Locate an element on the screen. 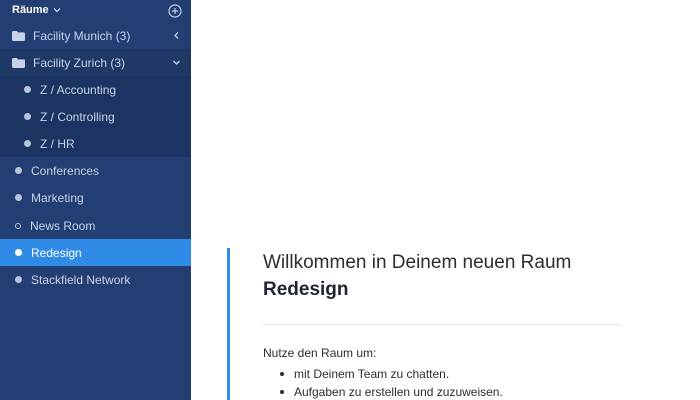  rooms-section-title: Räume is located at coordinates (30, 10).